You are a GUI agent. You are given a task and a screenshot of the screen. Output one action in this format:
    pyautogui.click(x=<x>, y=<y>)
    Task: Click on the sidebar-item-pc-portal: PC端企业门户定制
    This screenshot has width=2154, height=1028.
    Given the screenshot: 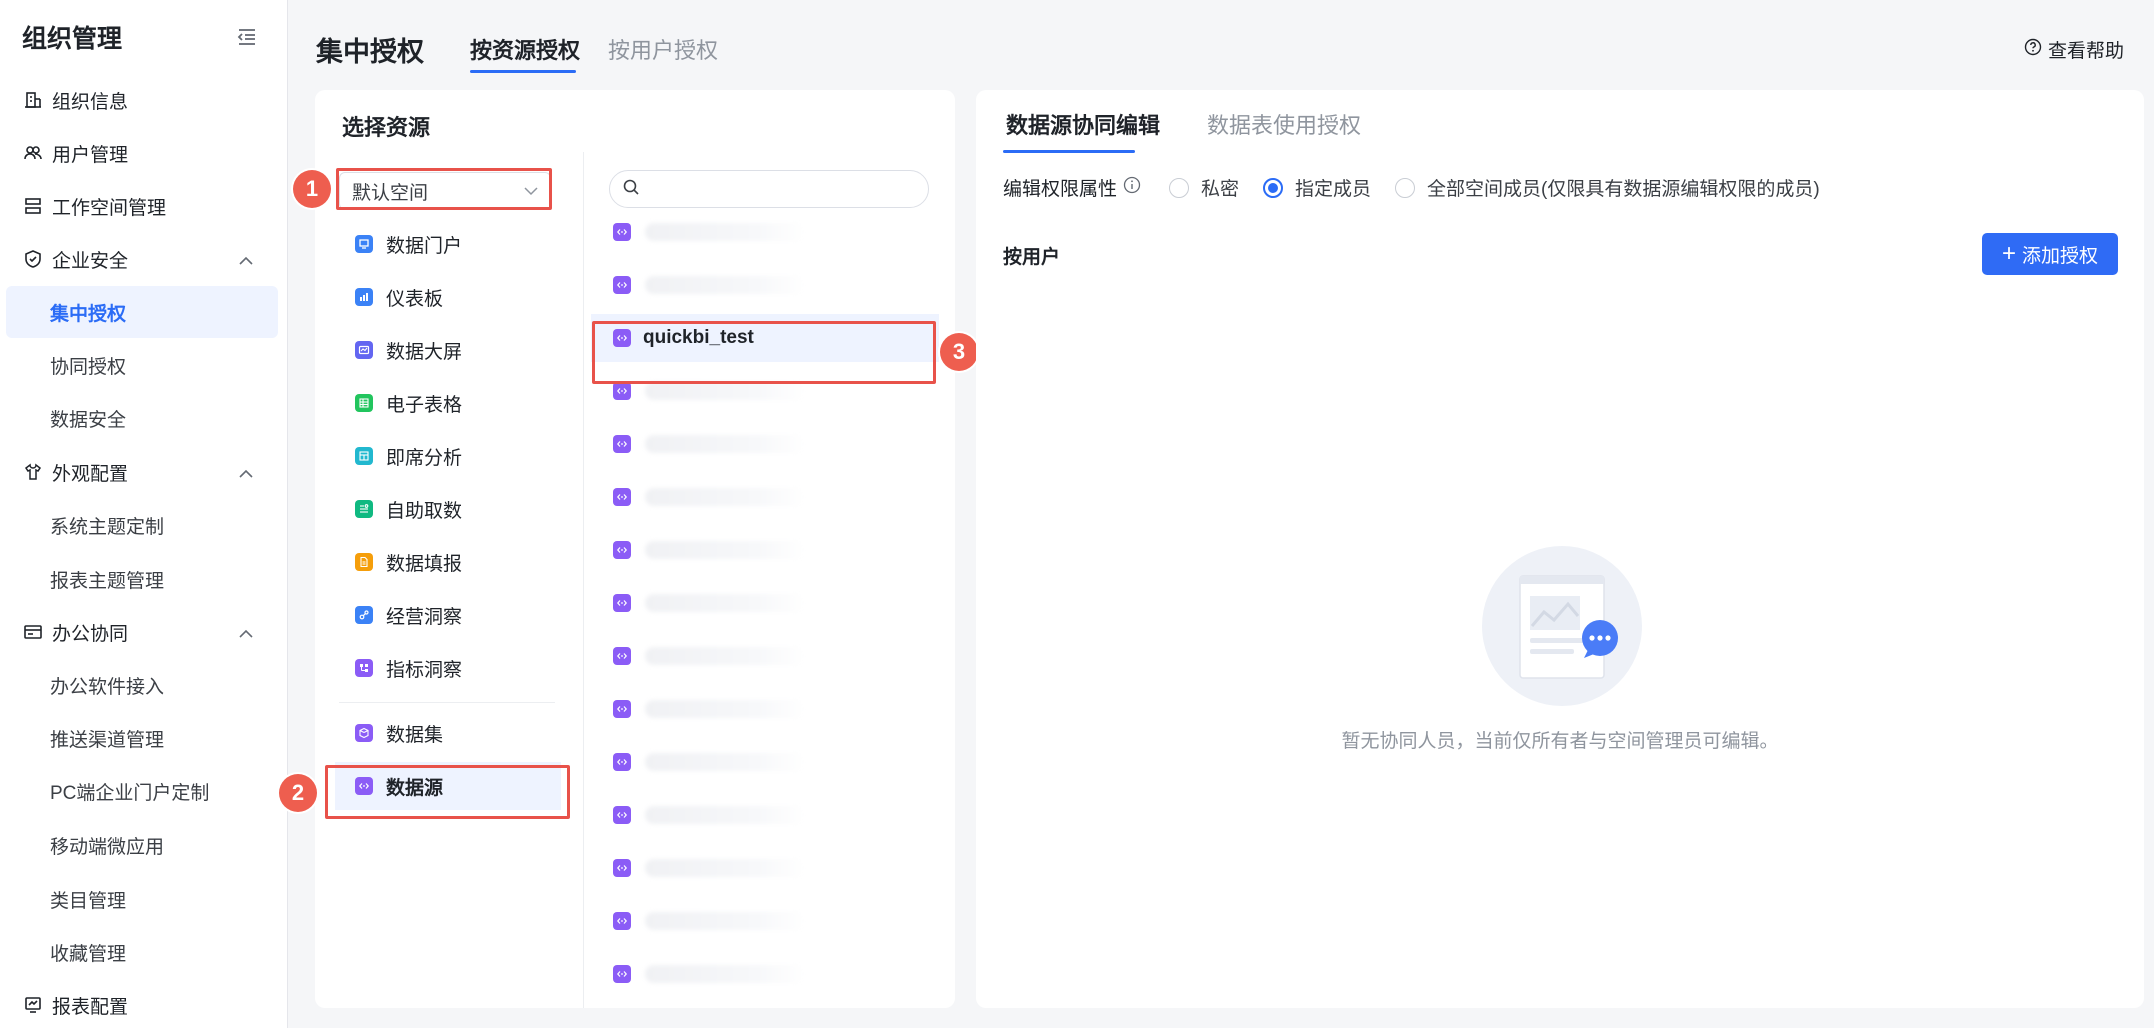 What is the action you would take?
    pyautogui.click(x=142, y=791)
    